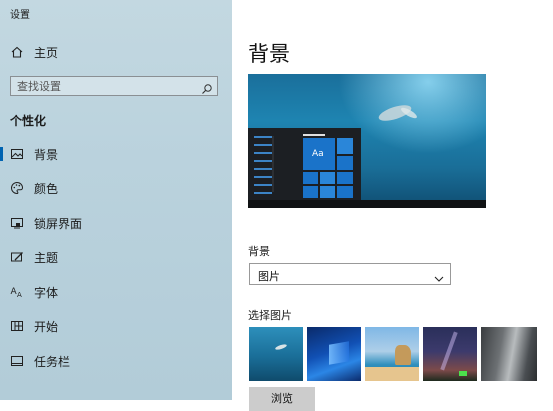 This screenshot has width=553, height=411. I want to click on page-title: 背景, so click(269, 54).